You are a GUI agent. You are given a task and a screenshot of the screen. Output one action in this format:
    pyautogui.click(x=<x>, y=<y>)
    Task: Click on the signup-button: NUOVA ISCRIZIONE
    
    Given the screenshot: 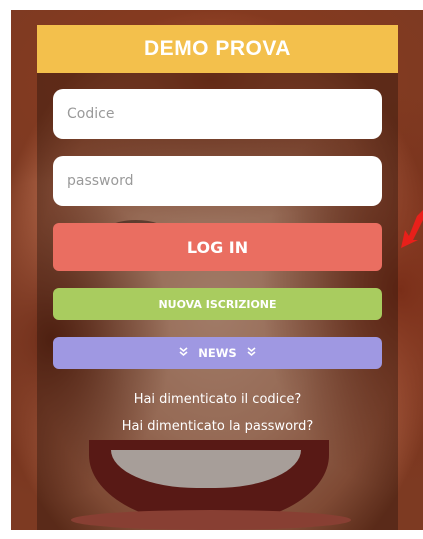 What is the action you would take?
    pyautogui.click(x=217, y=304)
    